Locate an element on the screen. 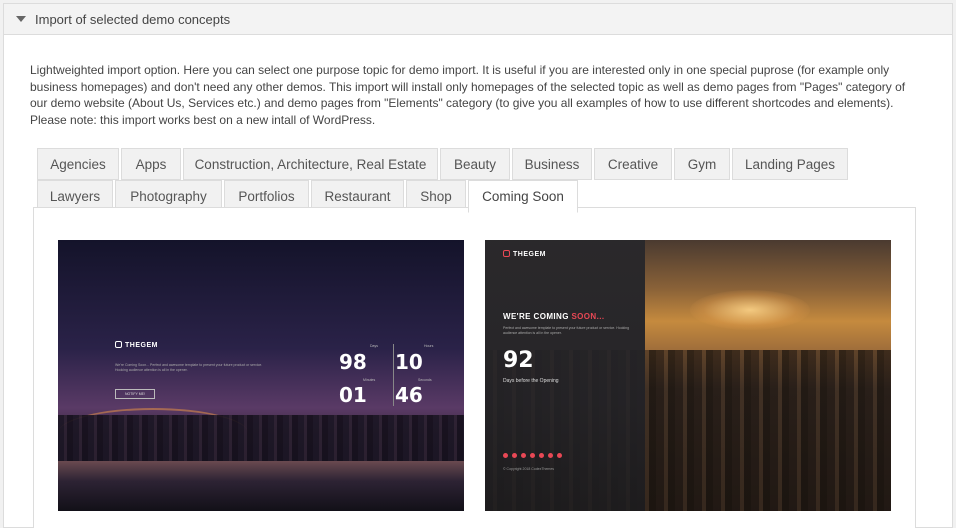 This screenshot has height=528, width=956. counter-hours: 10 is located at coordinates (409, 362).